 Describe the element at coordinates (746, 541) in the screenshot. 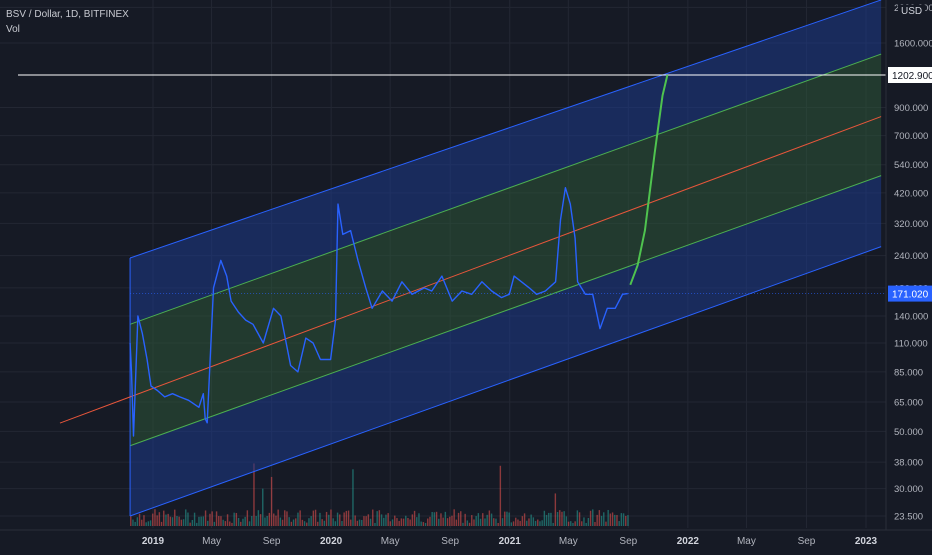

I see `x-tick-label: May` at that location.